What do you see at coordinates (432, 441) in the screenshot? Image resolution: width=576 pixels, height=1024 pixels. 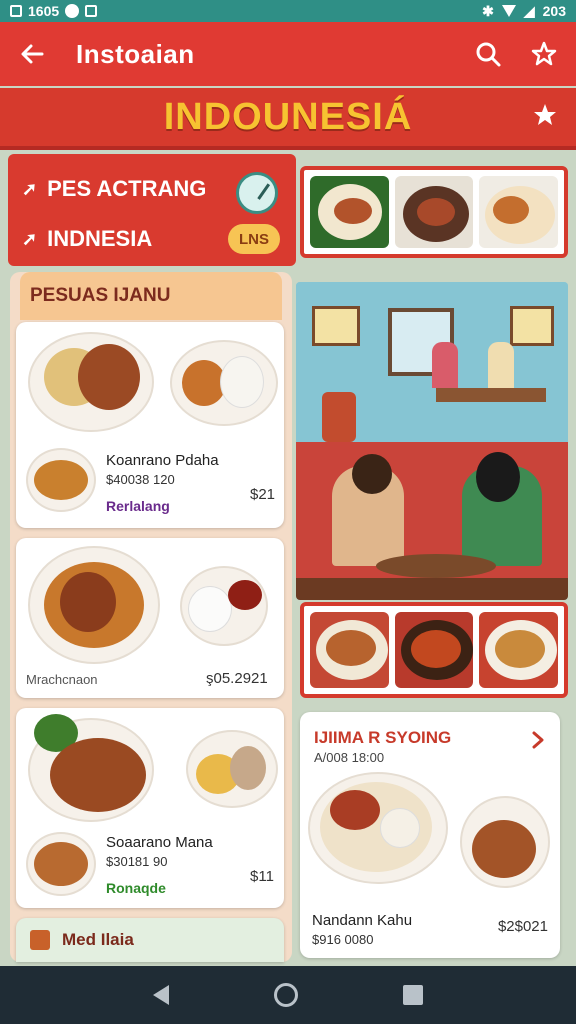 I see `restaurant-illustration` at bounding box center [432, 441].